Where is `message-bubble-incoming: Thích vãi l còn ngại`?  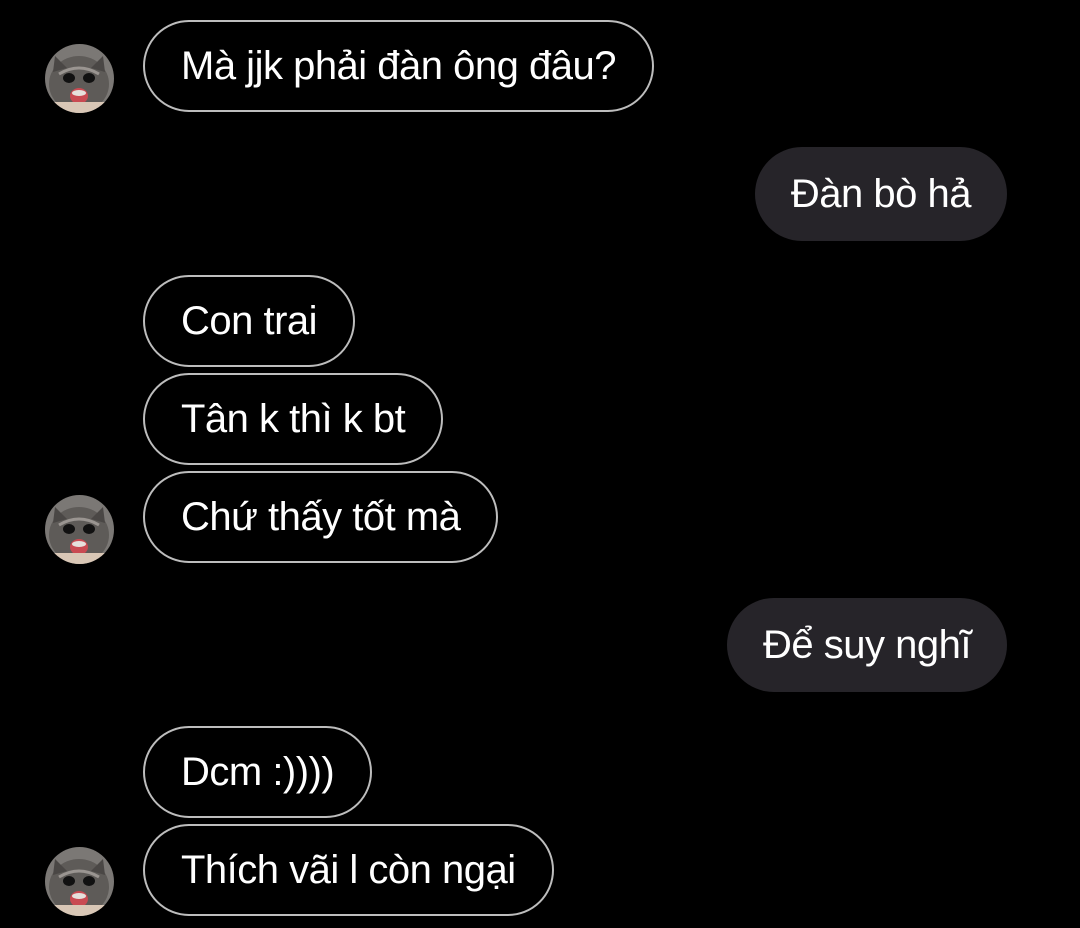
message-bubble-incoming: Thích vãi l còn ngại is located at coordinates (348, 870).